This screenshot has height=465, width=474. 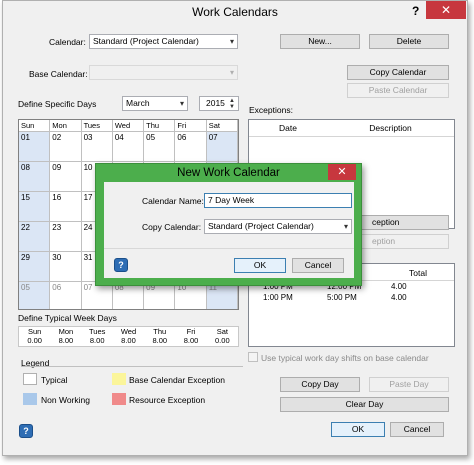 I want to click on exceptions-col-date: Date, so click(x=288, y=128).